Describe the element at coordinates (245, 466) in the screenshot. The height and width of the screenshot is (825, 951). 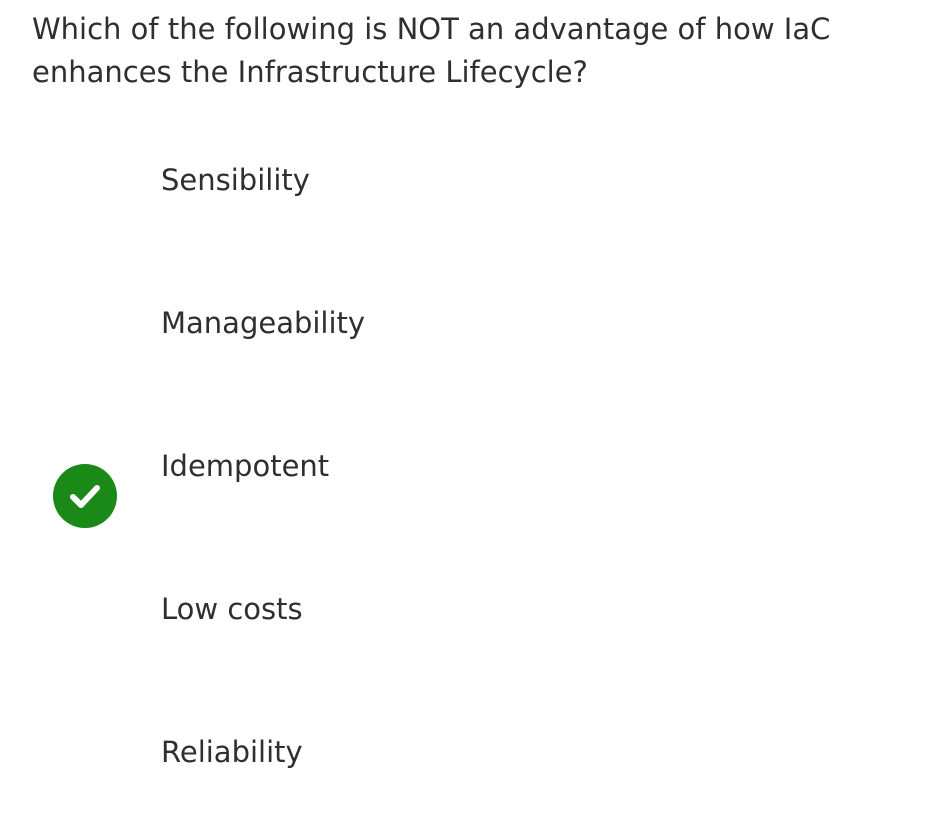
I see `answer-option-label: Idempotent` at that location.